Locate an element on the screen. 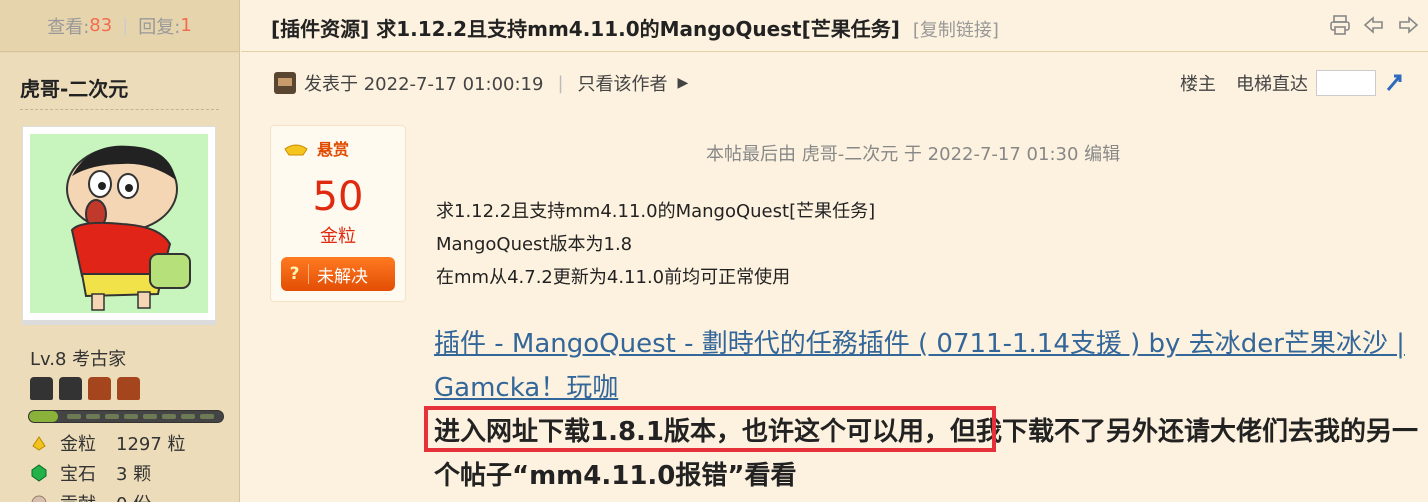  previous-thread-icon is located at coordinates (1374, 25).